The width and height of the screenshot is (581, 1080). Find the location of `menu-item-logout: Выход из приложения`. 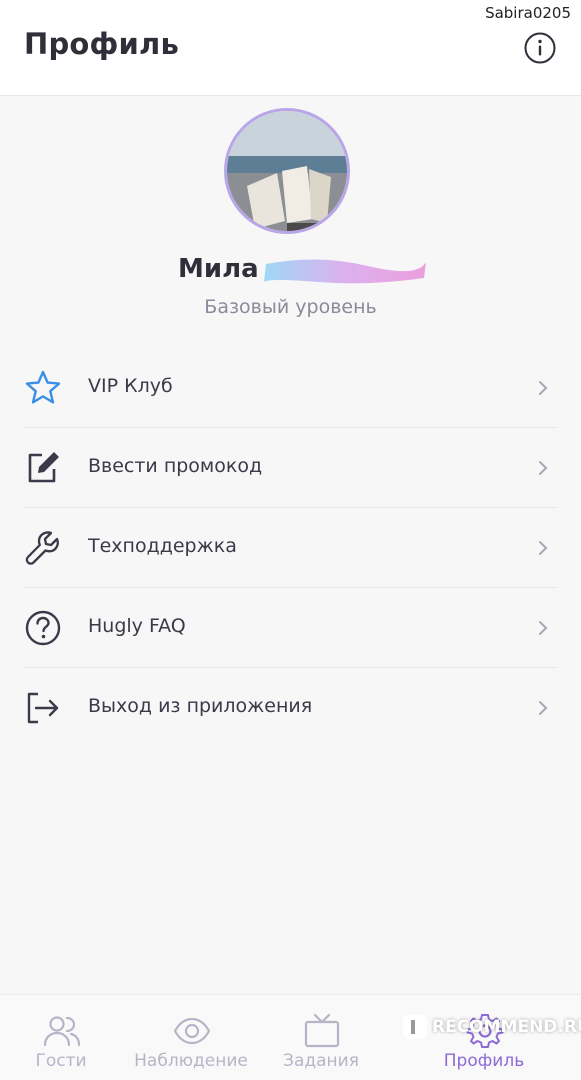

menu-item-logout: Выход из приложения is located at coordinates (290, 707).